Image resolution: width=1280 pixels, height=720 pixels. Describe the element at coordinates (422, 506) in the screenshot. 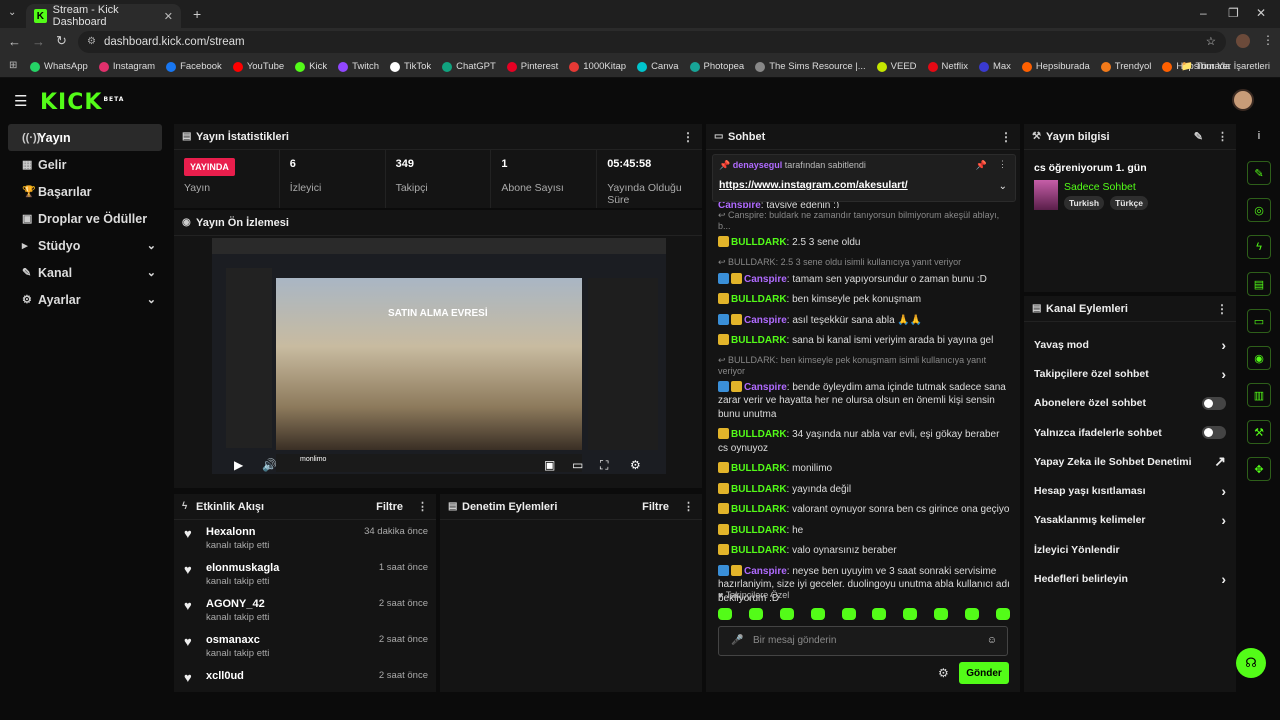

I see `activity-menu-icon: ⋮` at that location.